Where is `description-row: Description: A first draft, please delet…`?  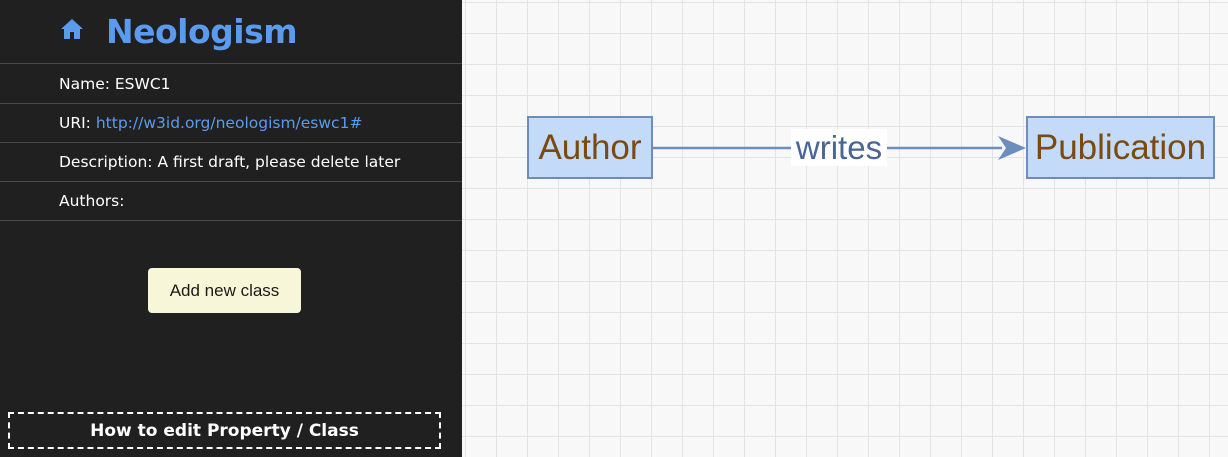 description-row: Description: A first draft, please delet… is located at coordinates (231, 162).